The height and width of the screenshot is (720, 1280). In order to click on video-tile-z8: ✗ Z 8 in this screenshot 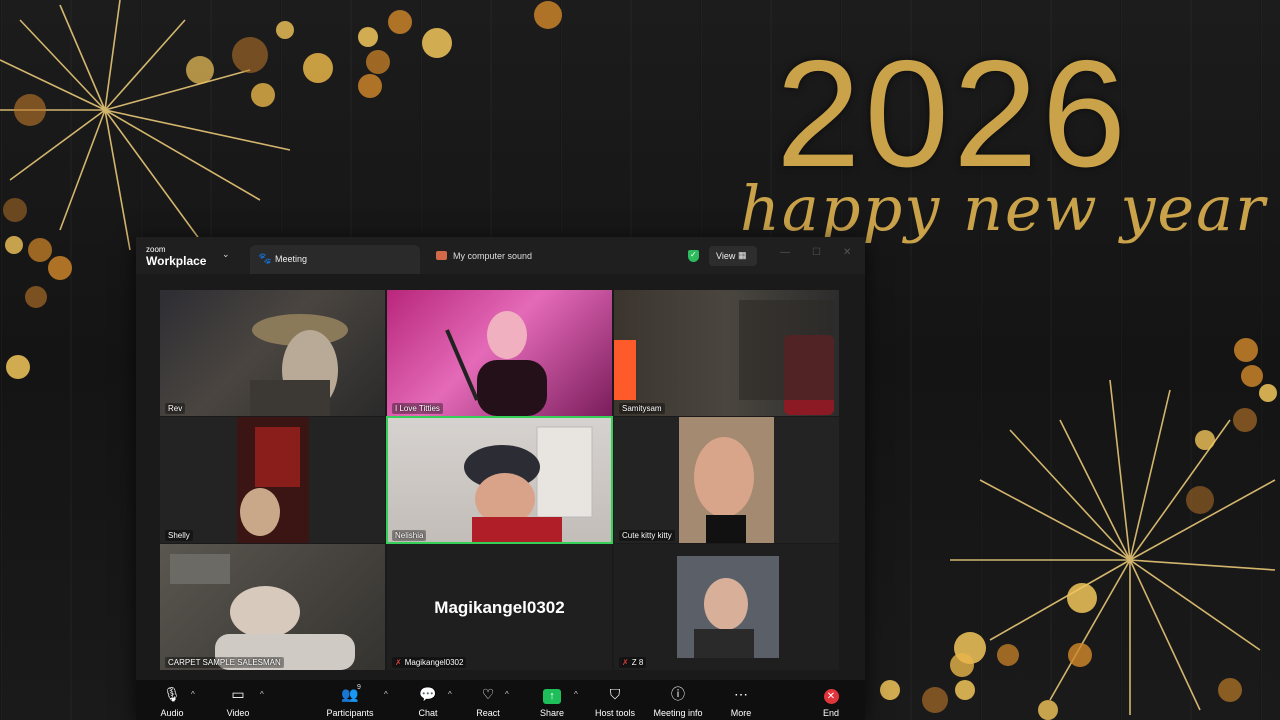, I will do `click(726, 607)`.